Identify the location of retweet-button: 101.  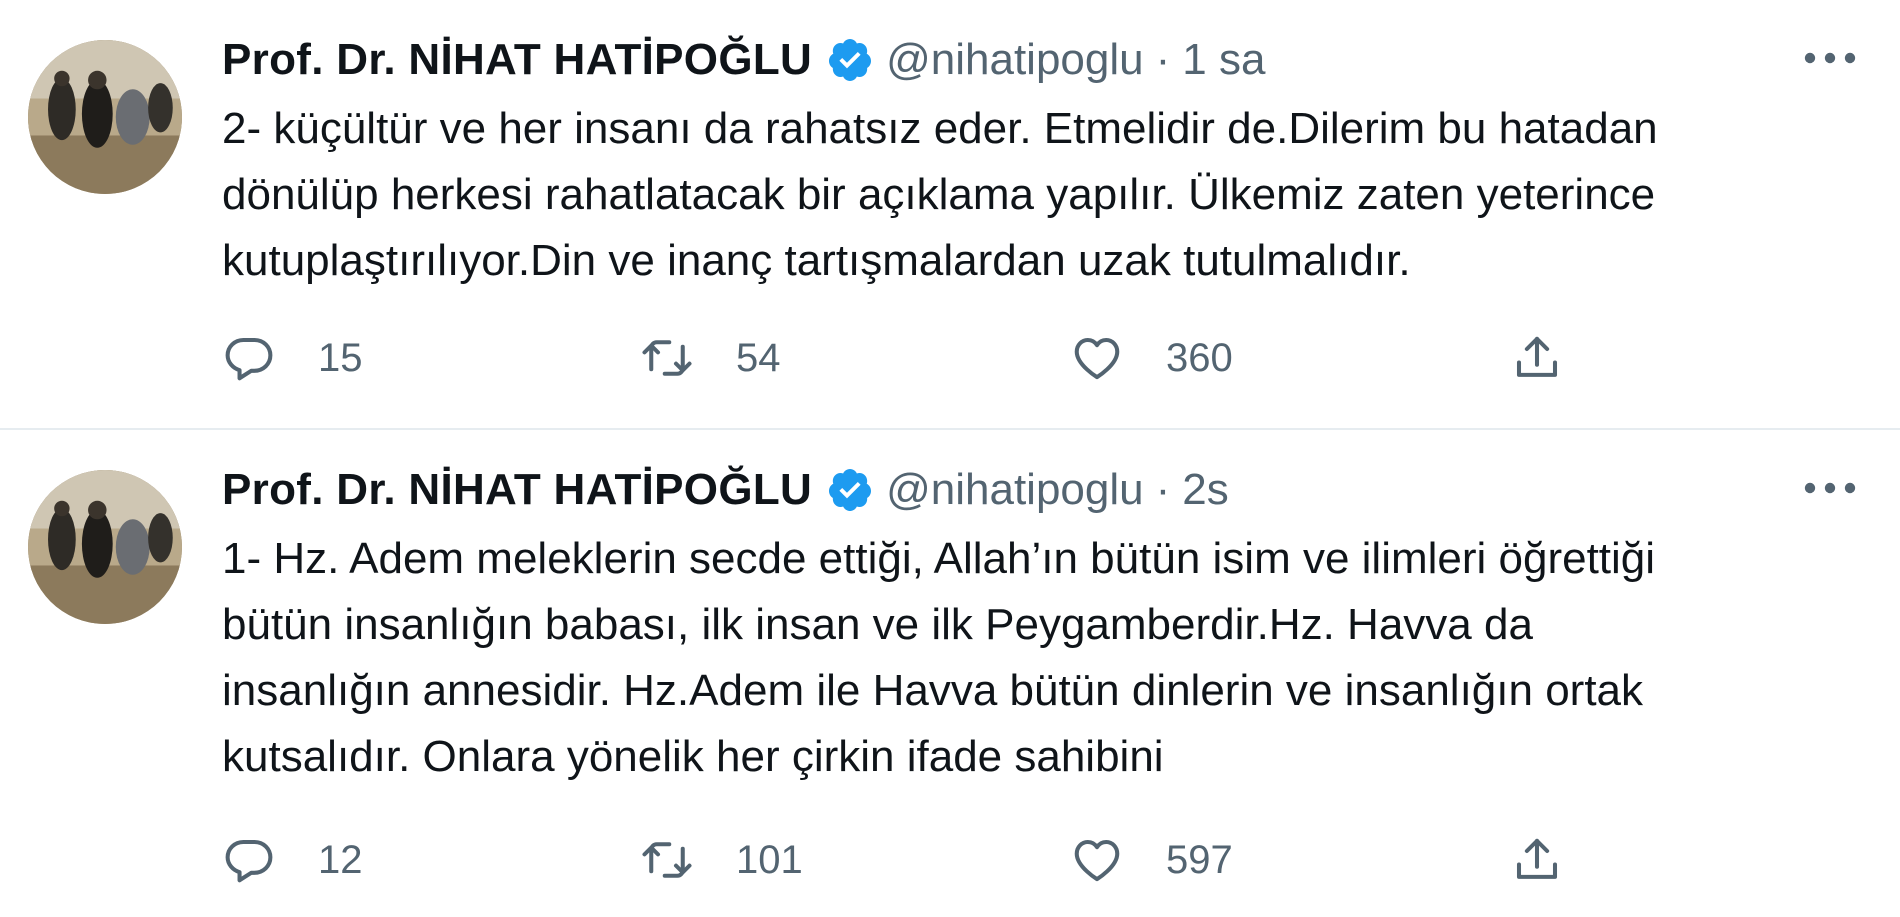
(721, 860).